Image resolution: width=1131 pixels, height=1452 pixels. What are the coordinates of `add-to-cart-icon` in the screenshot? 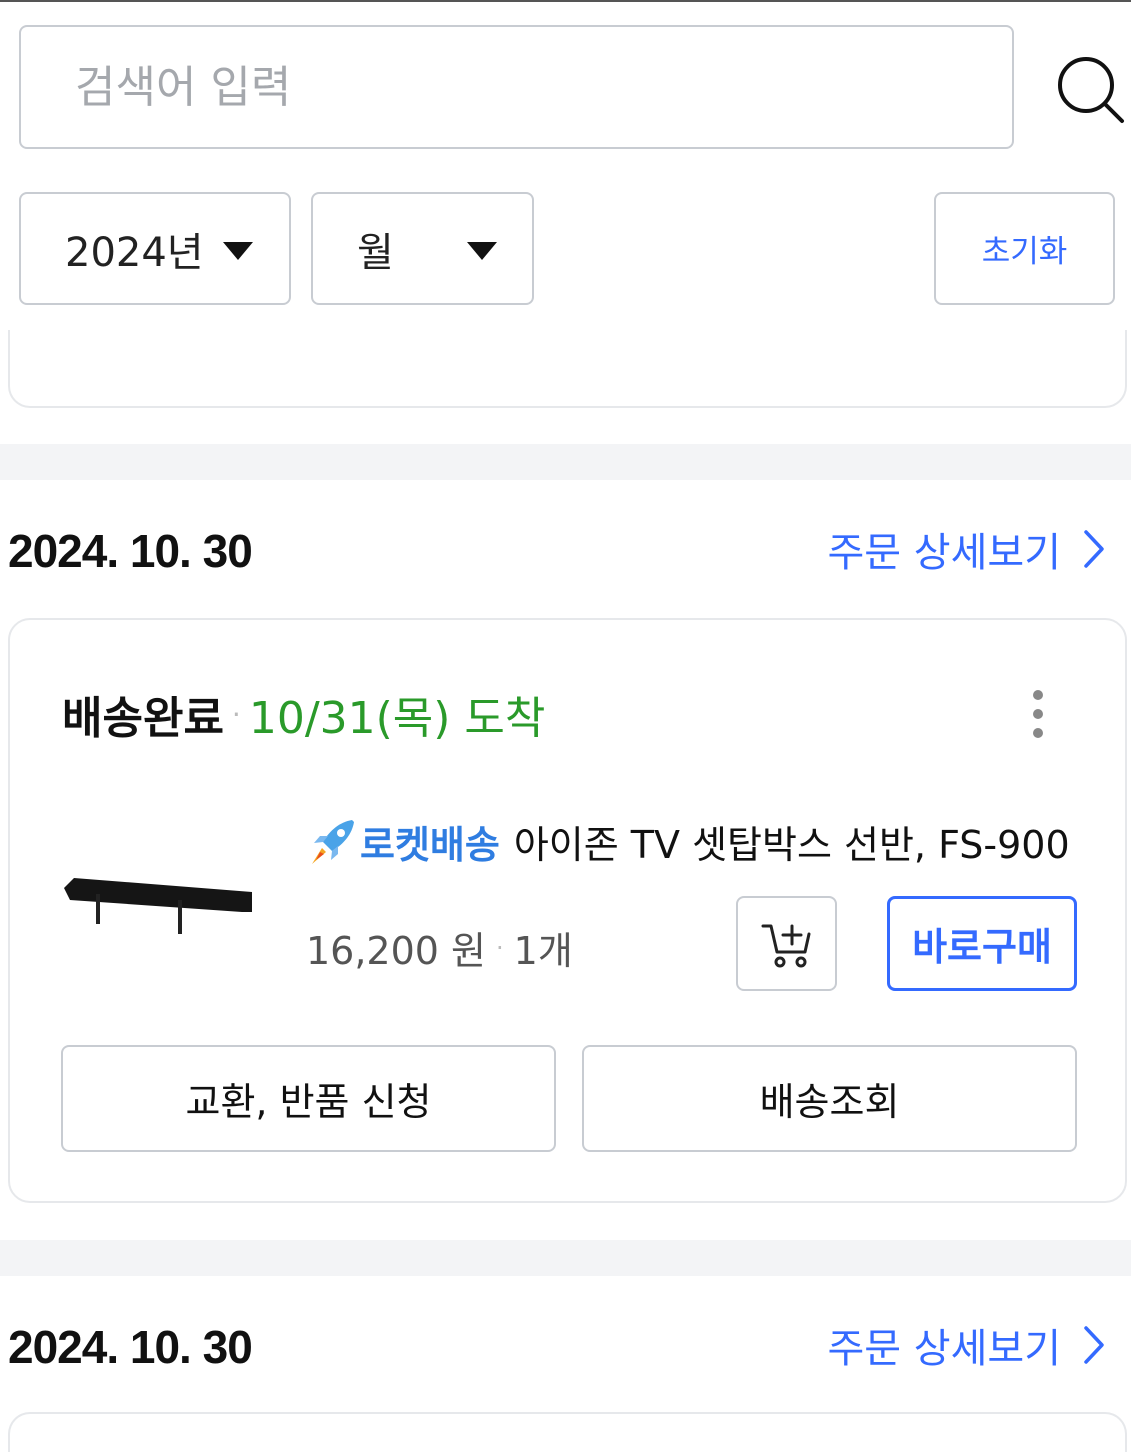 It's located at (785, 945).